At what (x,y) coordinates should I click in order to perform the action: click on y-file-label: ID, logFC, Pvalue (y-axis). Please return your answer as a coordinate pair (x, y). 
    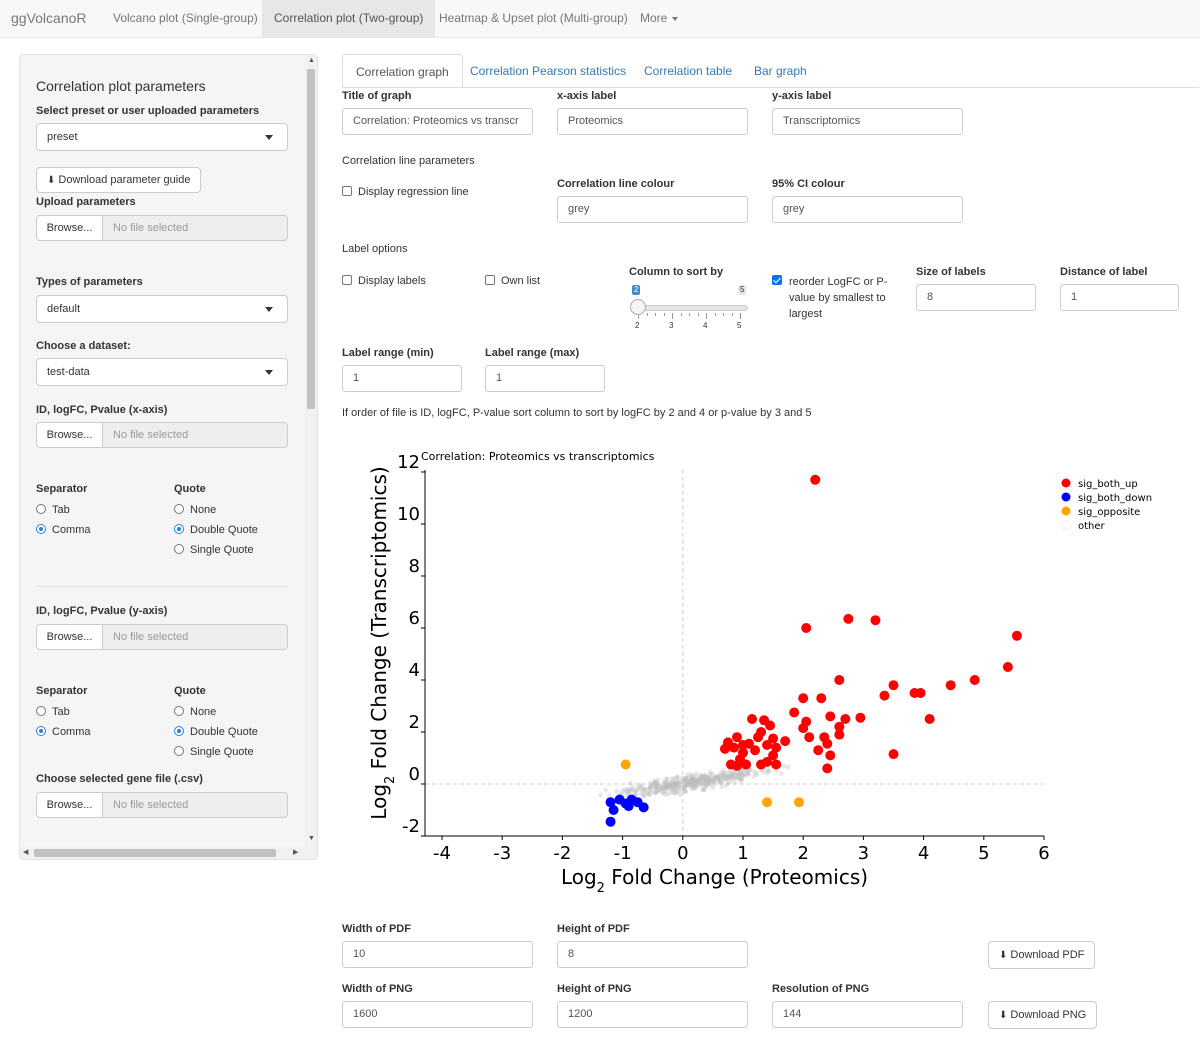
    Looking at the image, I should click on (102, 611).